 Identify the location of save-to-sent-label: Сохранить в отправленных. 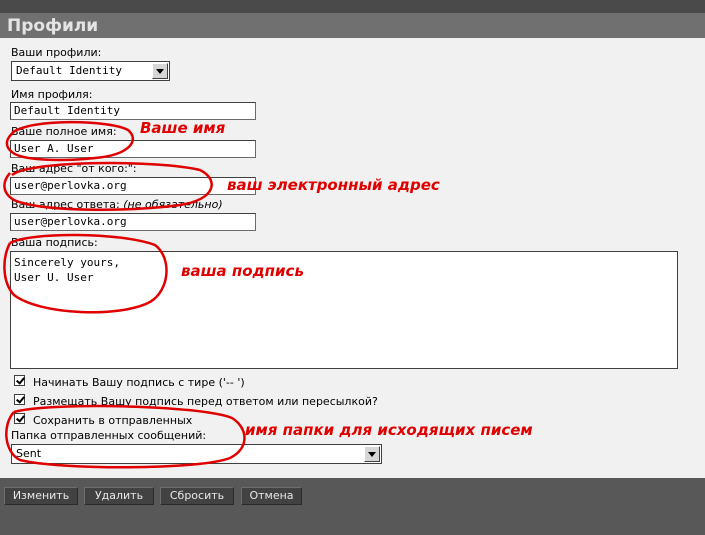
(113, 420).